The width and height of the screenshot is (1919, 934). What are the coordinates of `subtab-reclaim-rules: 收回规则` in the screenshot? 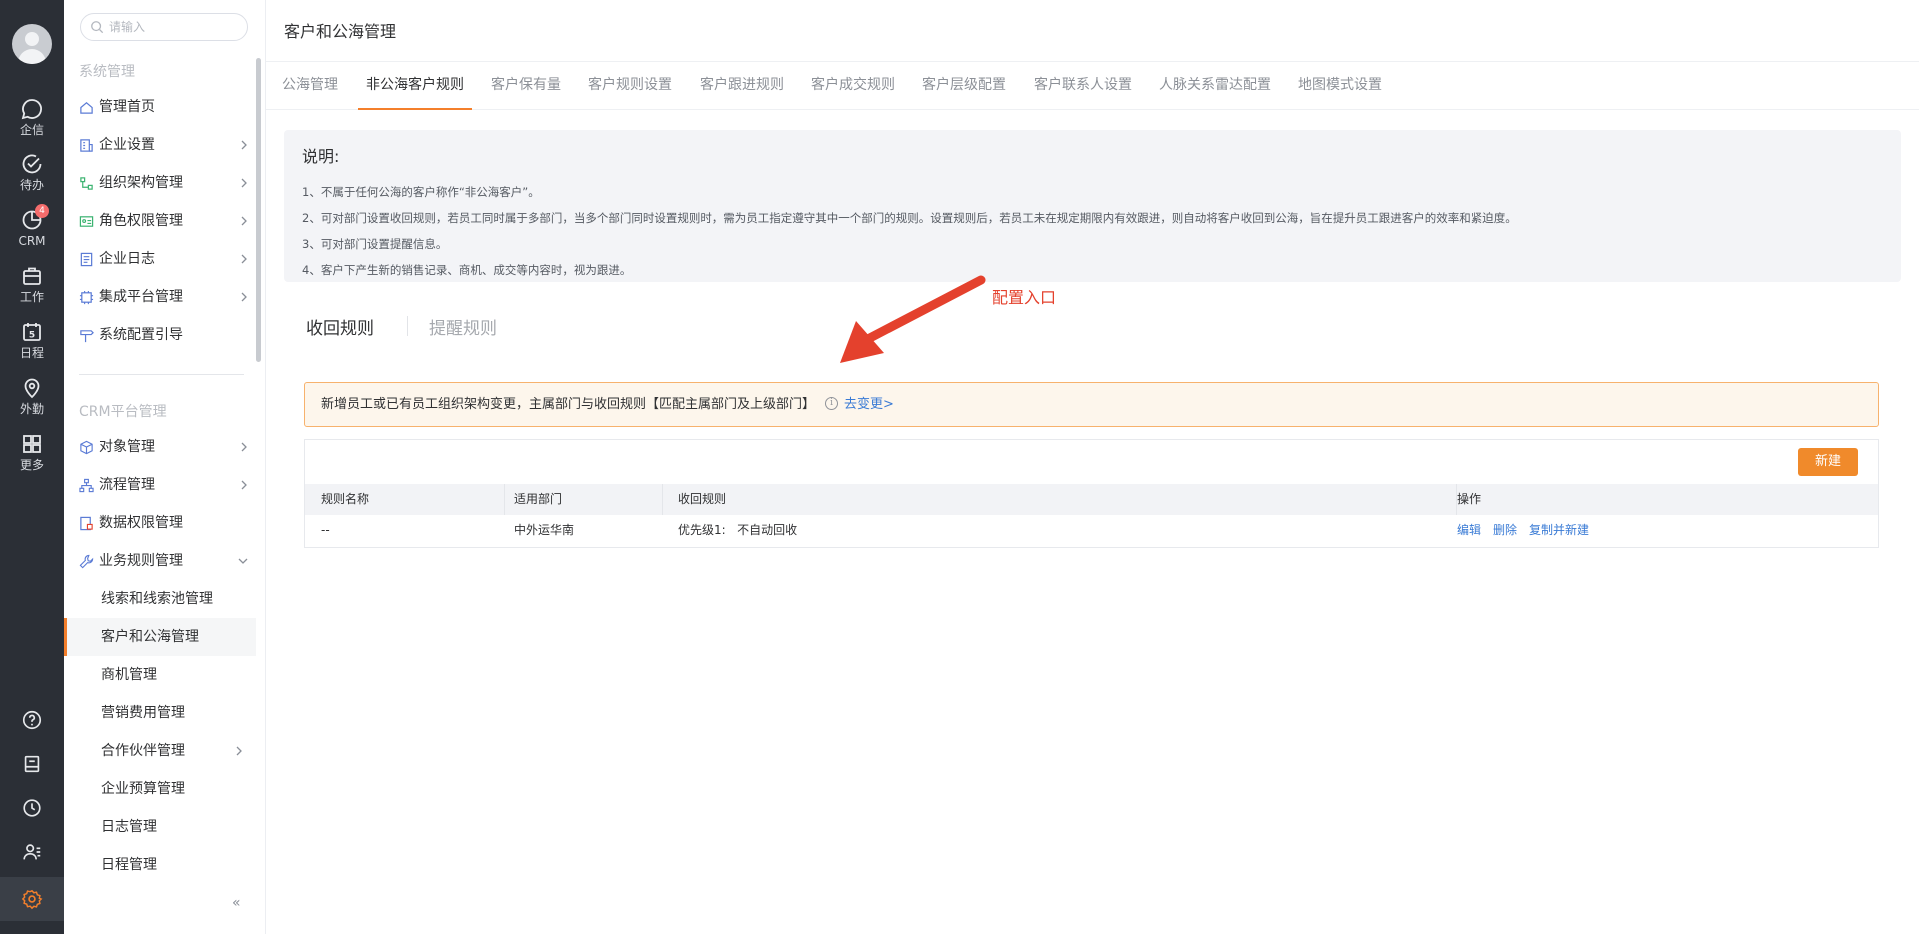 It's located at (340, 326).